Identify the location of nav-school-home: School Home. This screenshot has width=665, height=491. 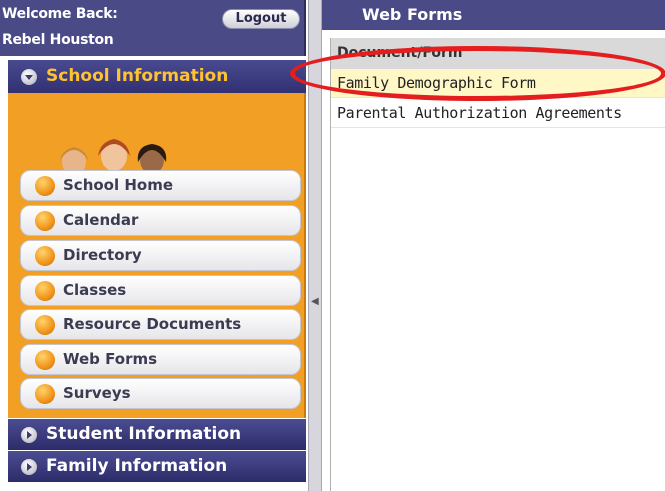
(160, 185).